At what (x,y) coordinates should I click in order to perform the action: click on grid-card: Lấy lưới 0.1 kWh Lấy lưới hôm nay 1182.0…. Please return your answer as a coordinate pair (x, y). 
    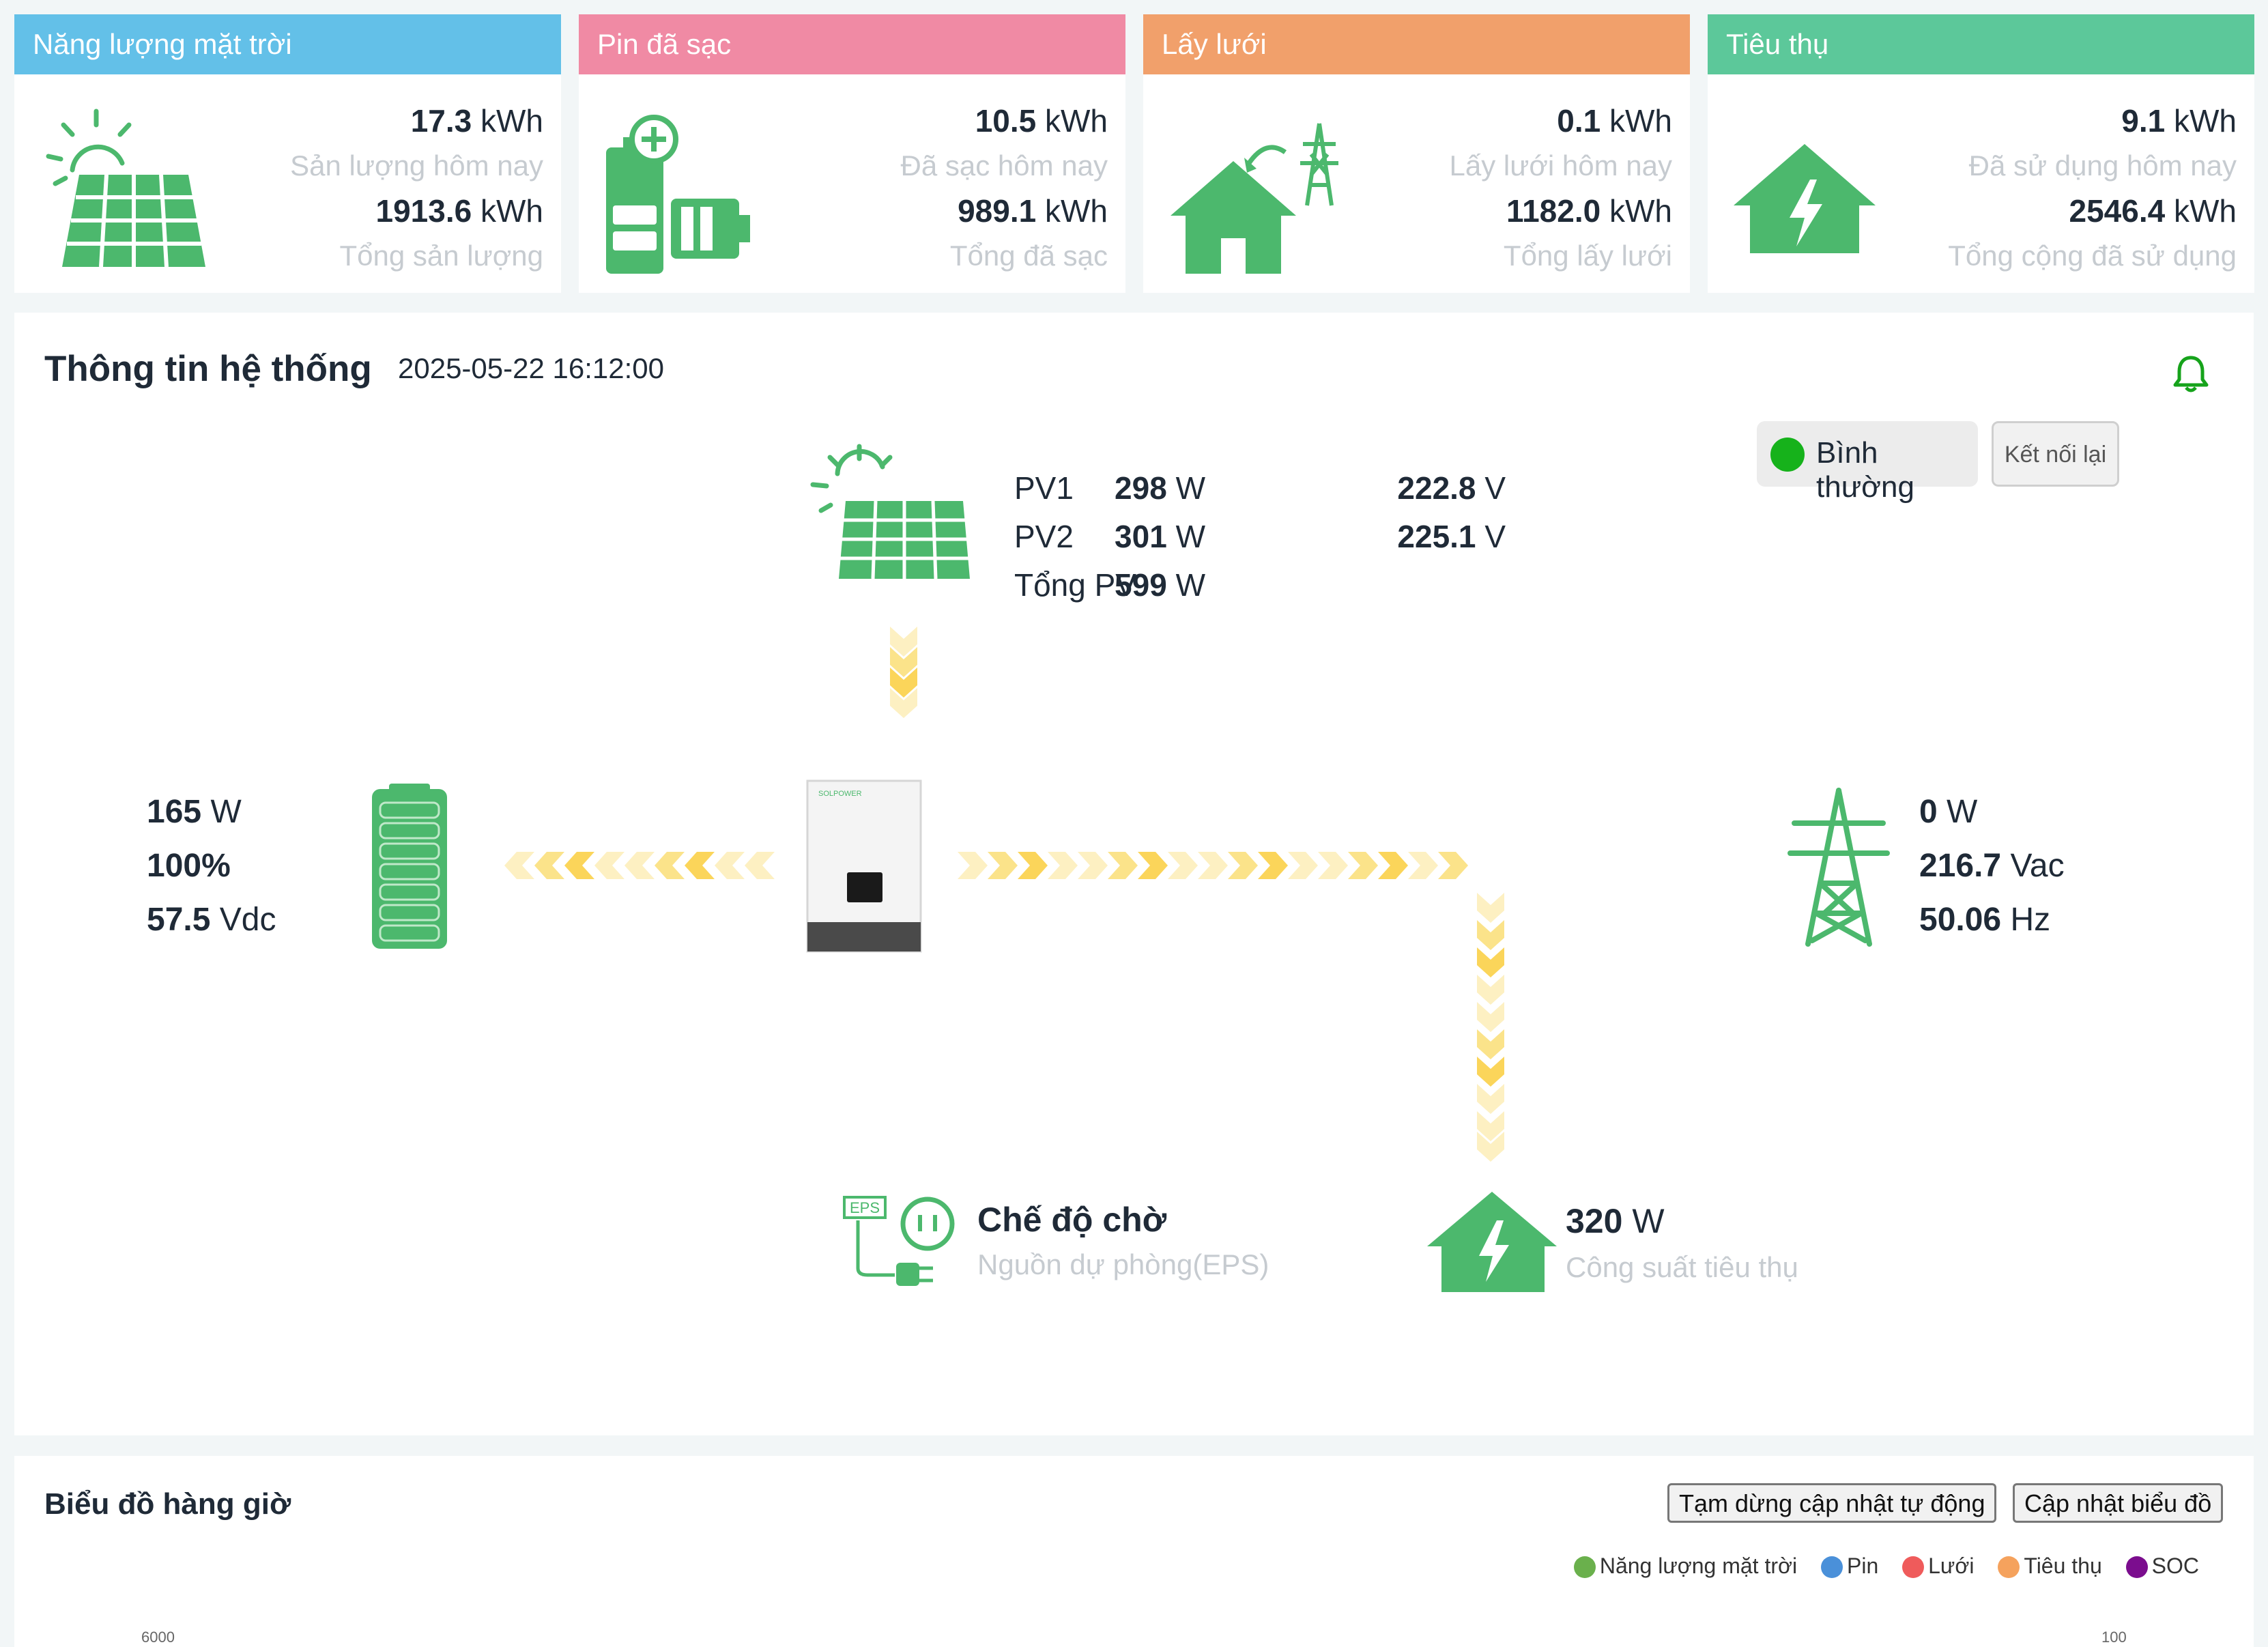
    Looking at the image, I should click on (1416, 153).